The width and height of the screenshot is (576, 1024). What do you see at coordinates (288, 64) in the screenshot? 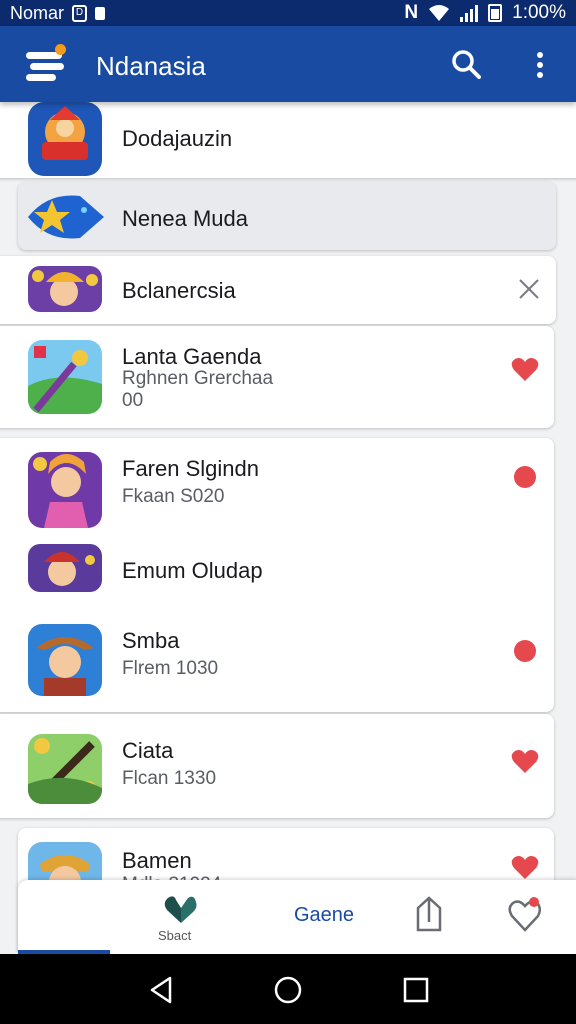
I see `app-bar: Ndanasia` at bounding box center [288, 64].